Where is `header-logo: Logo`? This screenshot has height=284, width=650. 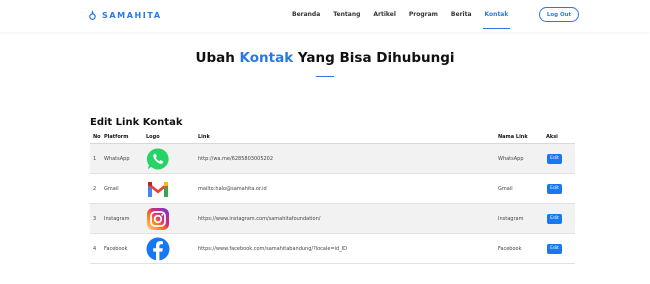 header-logo: Logo is located at coordinates (153, 136).